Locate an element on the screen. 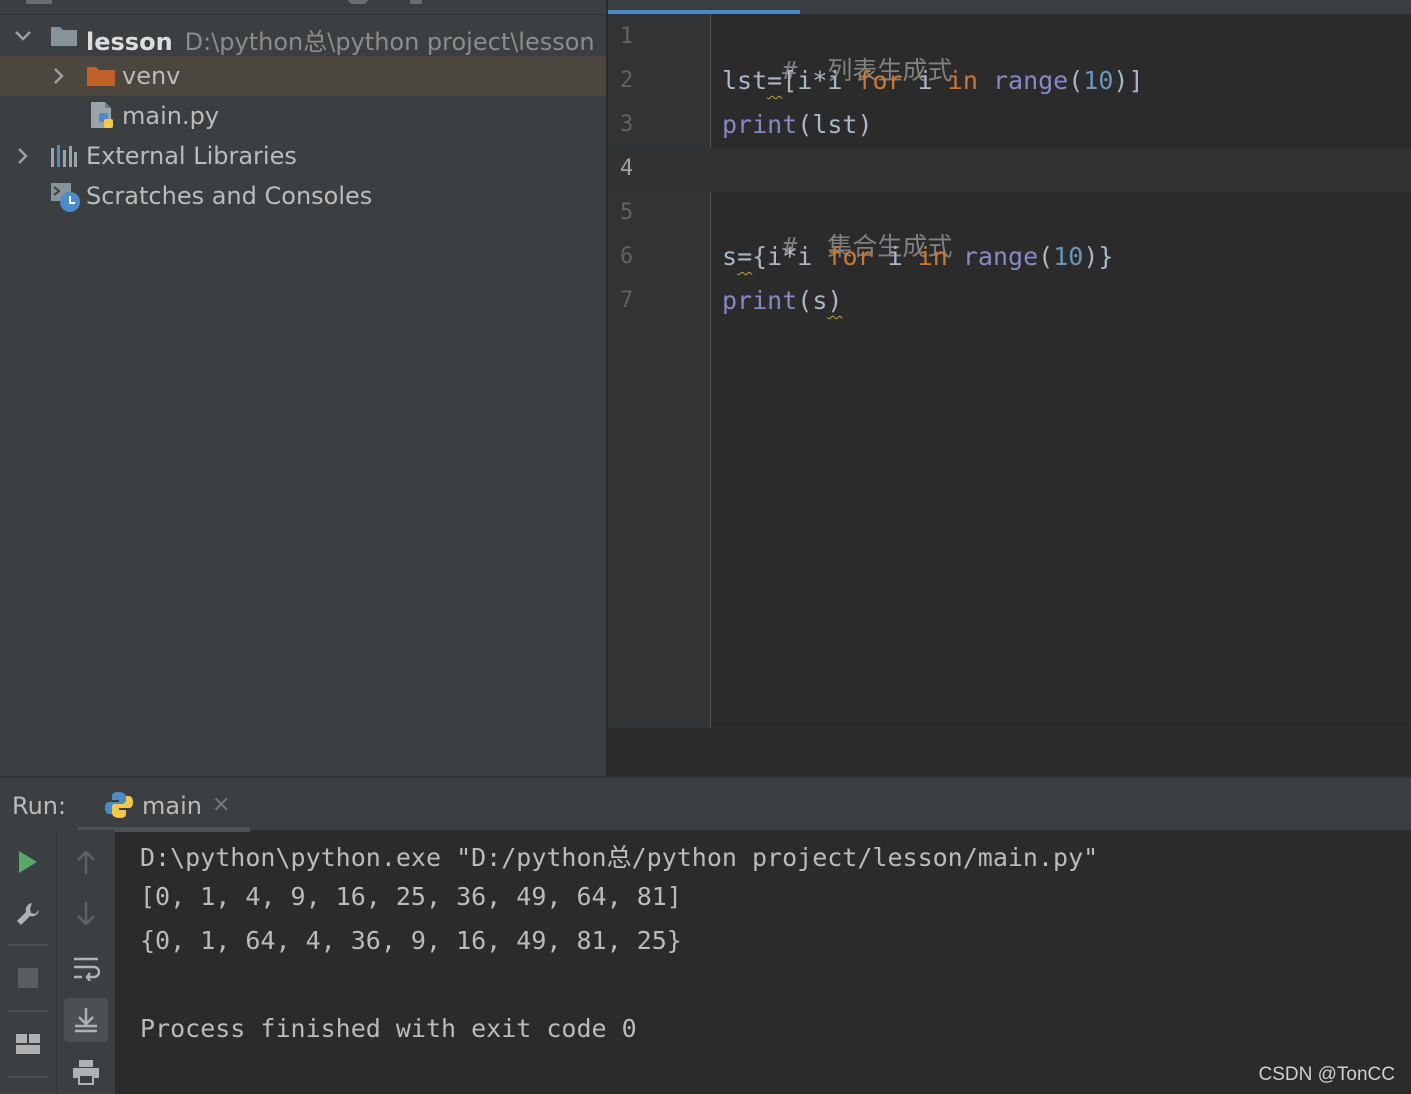 This screenshot has width=1411, height=1094. folder-icon is located at coordinates (64, 39).